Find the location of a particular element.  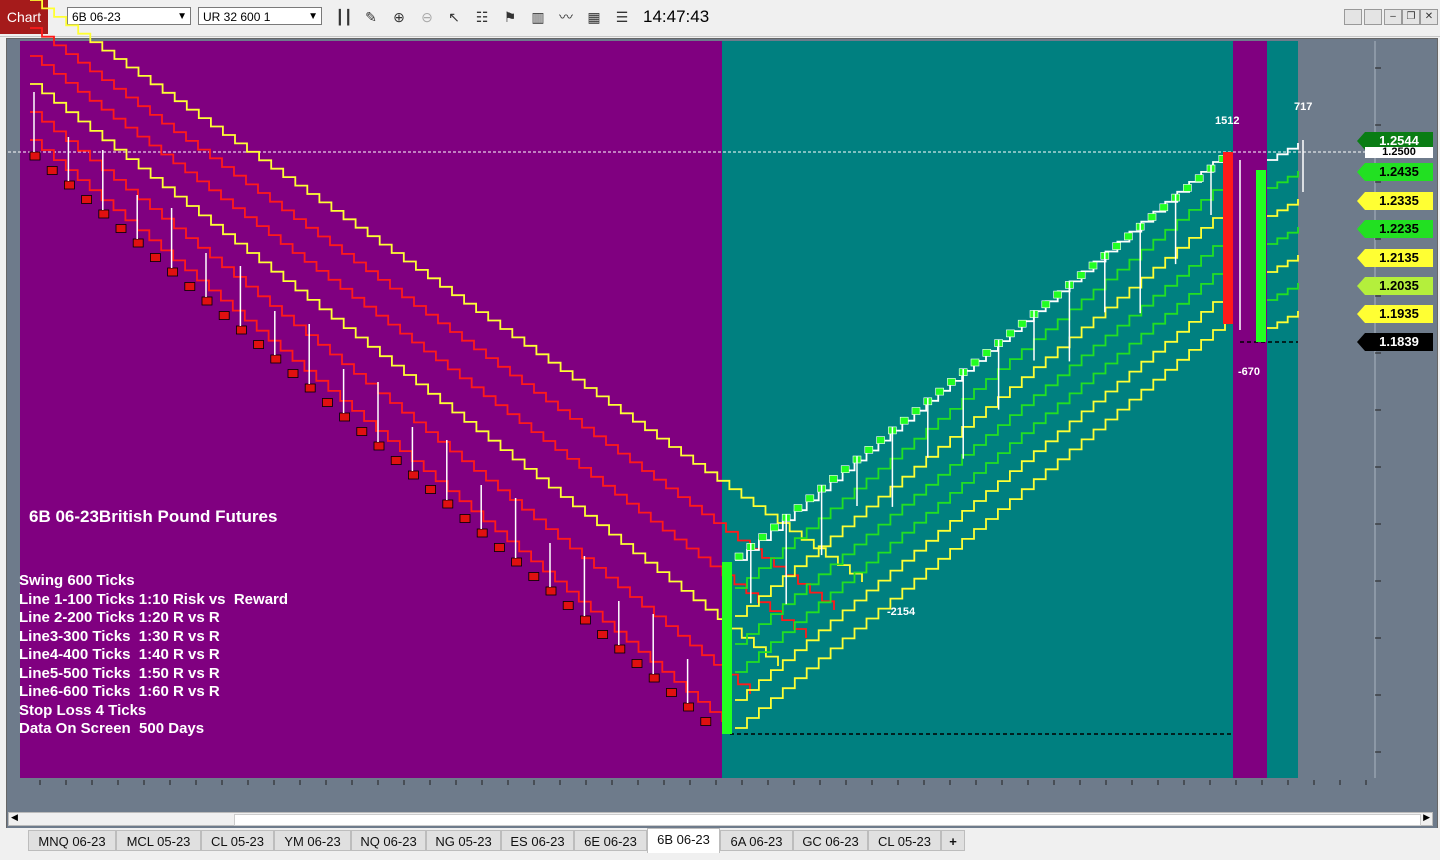

price-label: 1.2335 is located at coordinates (1395, 201).